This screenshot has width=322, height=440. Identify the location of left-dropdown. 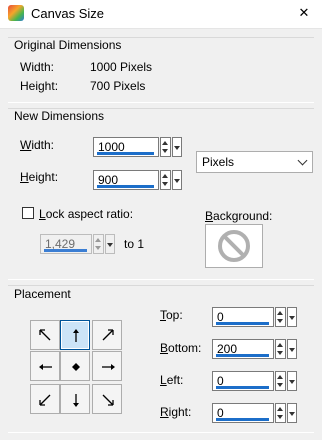
(292, 381).